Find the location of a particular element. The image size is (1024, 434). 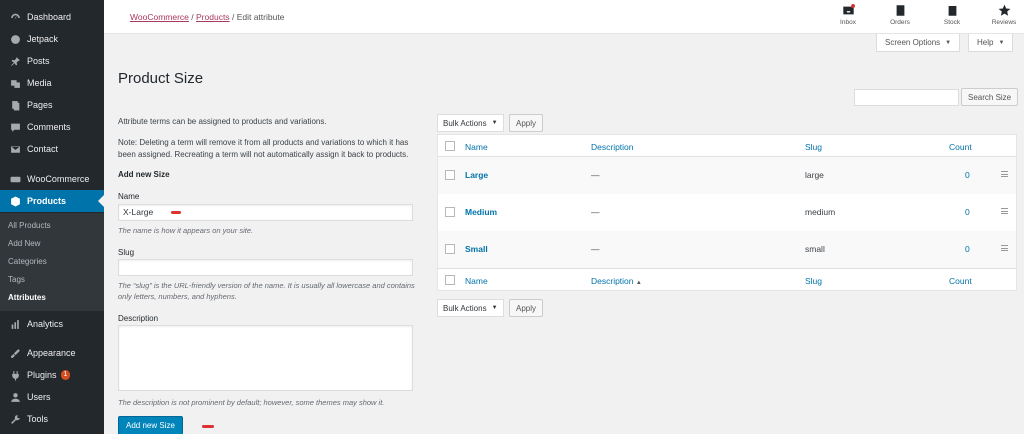

apply-button-bottom: Apply is located at coordinates (526, 308).